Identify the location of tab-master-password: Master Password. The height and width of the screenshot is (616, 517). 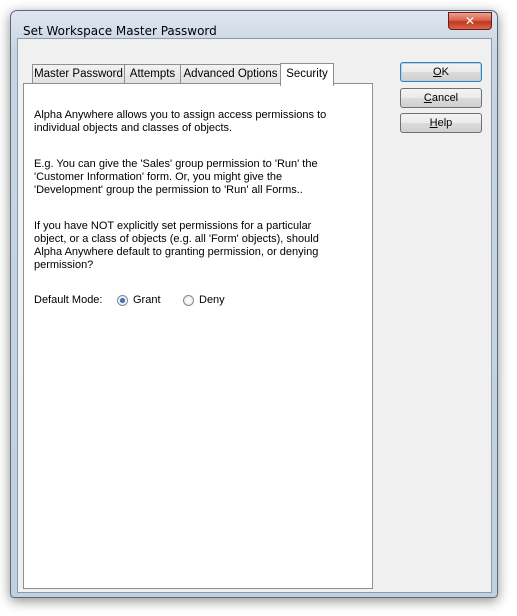
(78, 74).